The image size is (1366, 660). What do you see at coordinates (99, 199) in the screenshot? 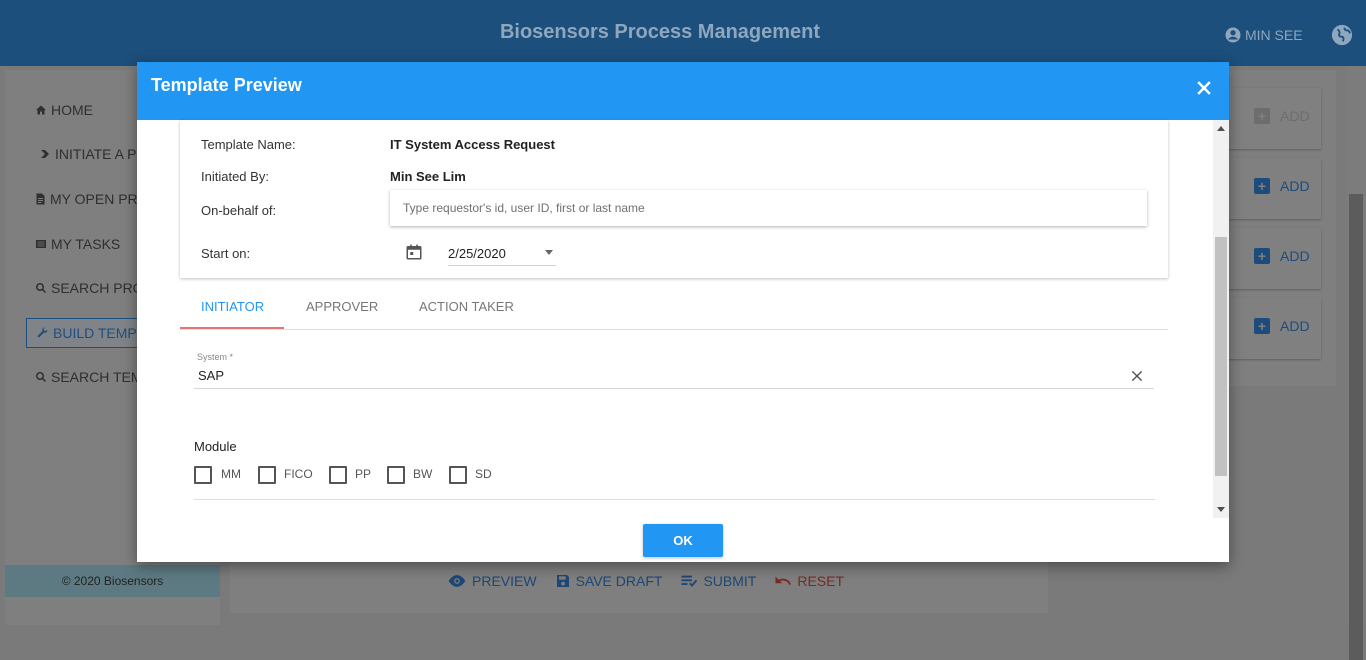
I see `sidebar-item-label: MY OPEN PRO` at bounding box center [99, 199].